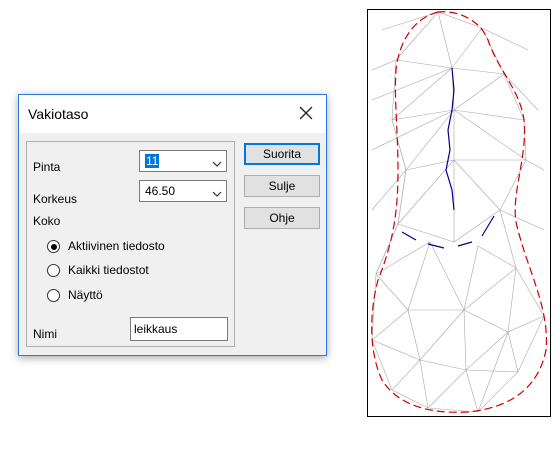  What do you see at coordinates (282, 186) in the screenshot?
I see `sulje-button: Sulje` at bounding box center [282, 186].